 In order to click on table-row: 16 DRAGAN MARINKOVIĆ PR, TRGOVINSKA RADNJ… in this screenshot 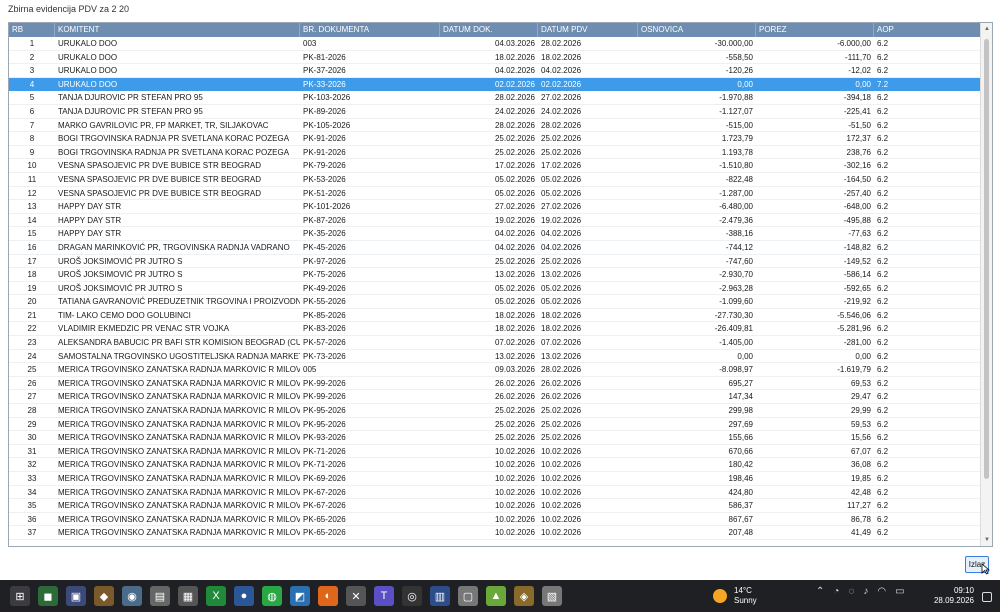, I will do `click(495, 248)`.